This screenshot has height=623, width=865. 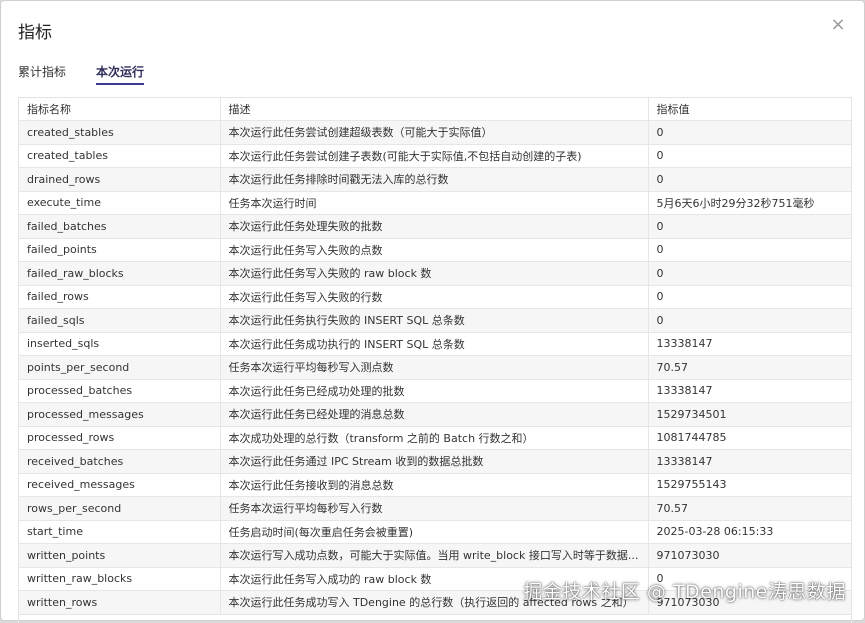 I want to click on cell-description: 本次运行此任务接收到的消息总数, so click(x=434, y=485).